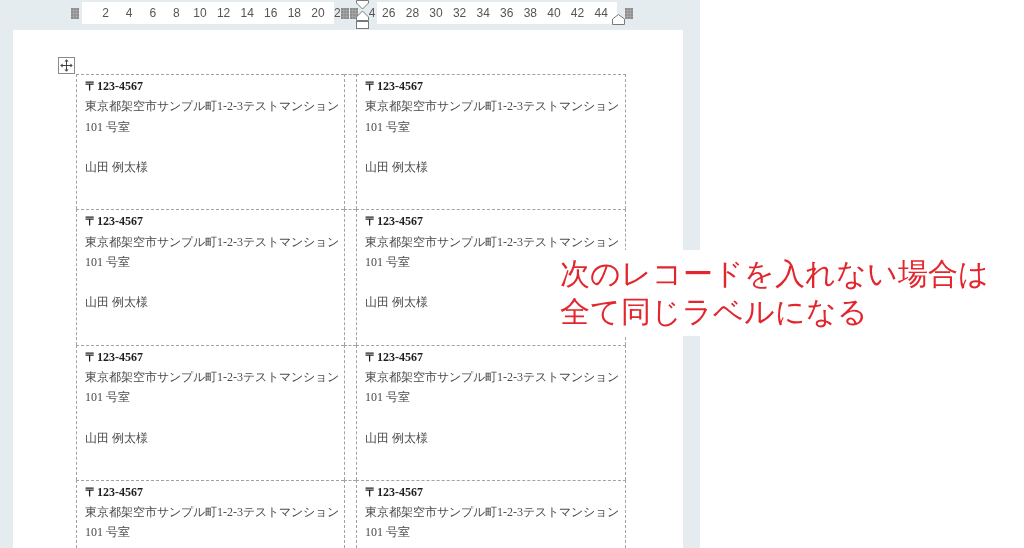 The width and height of the screenshot is (1024, 548). What do you see at coordinates (223, 13) in the screenshot?
I see `ruler-number: 12` at bounding box center [223, 13].